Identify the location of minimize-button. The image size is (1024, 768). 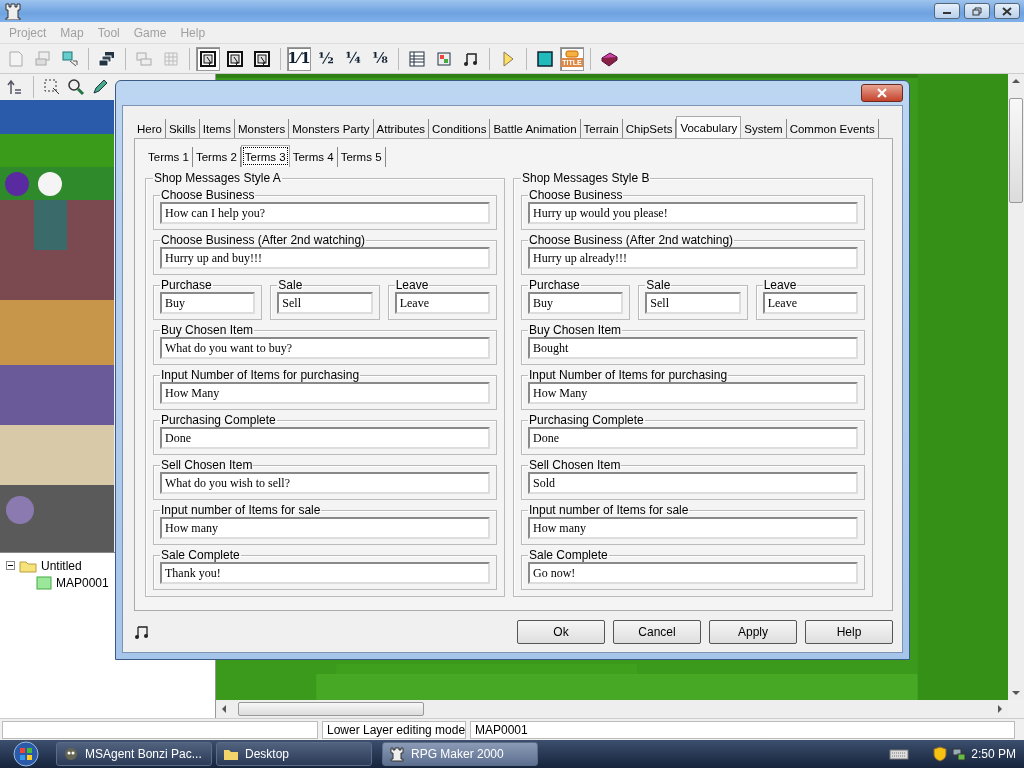
(947, 11).